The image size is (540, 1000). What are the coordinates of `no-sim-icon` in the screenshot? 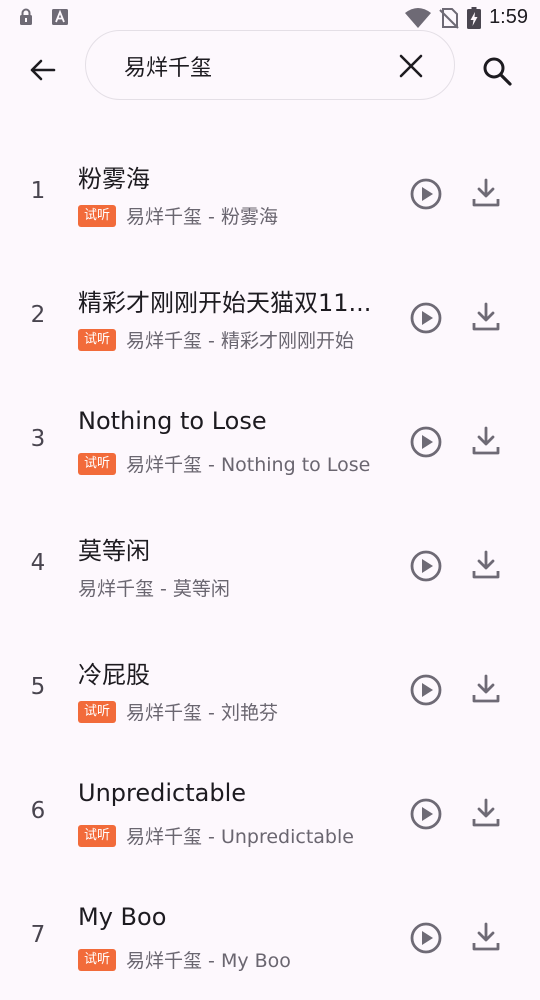 It's located at (449, 18).